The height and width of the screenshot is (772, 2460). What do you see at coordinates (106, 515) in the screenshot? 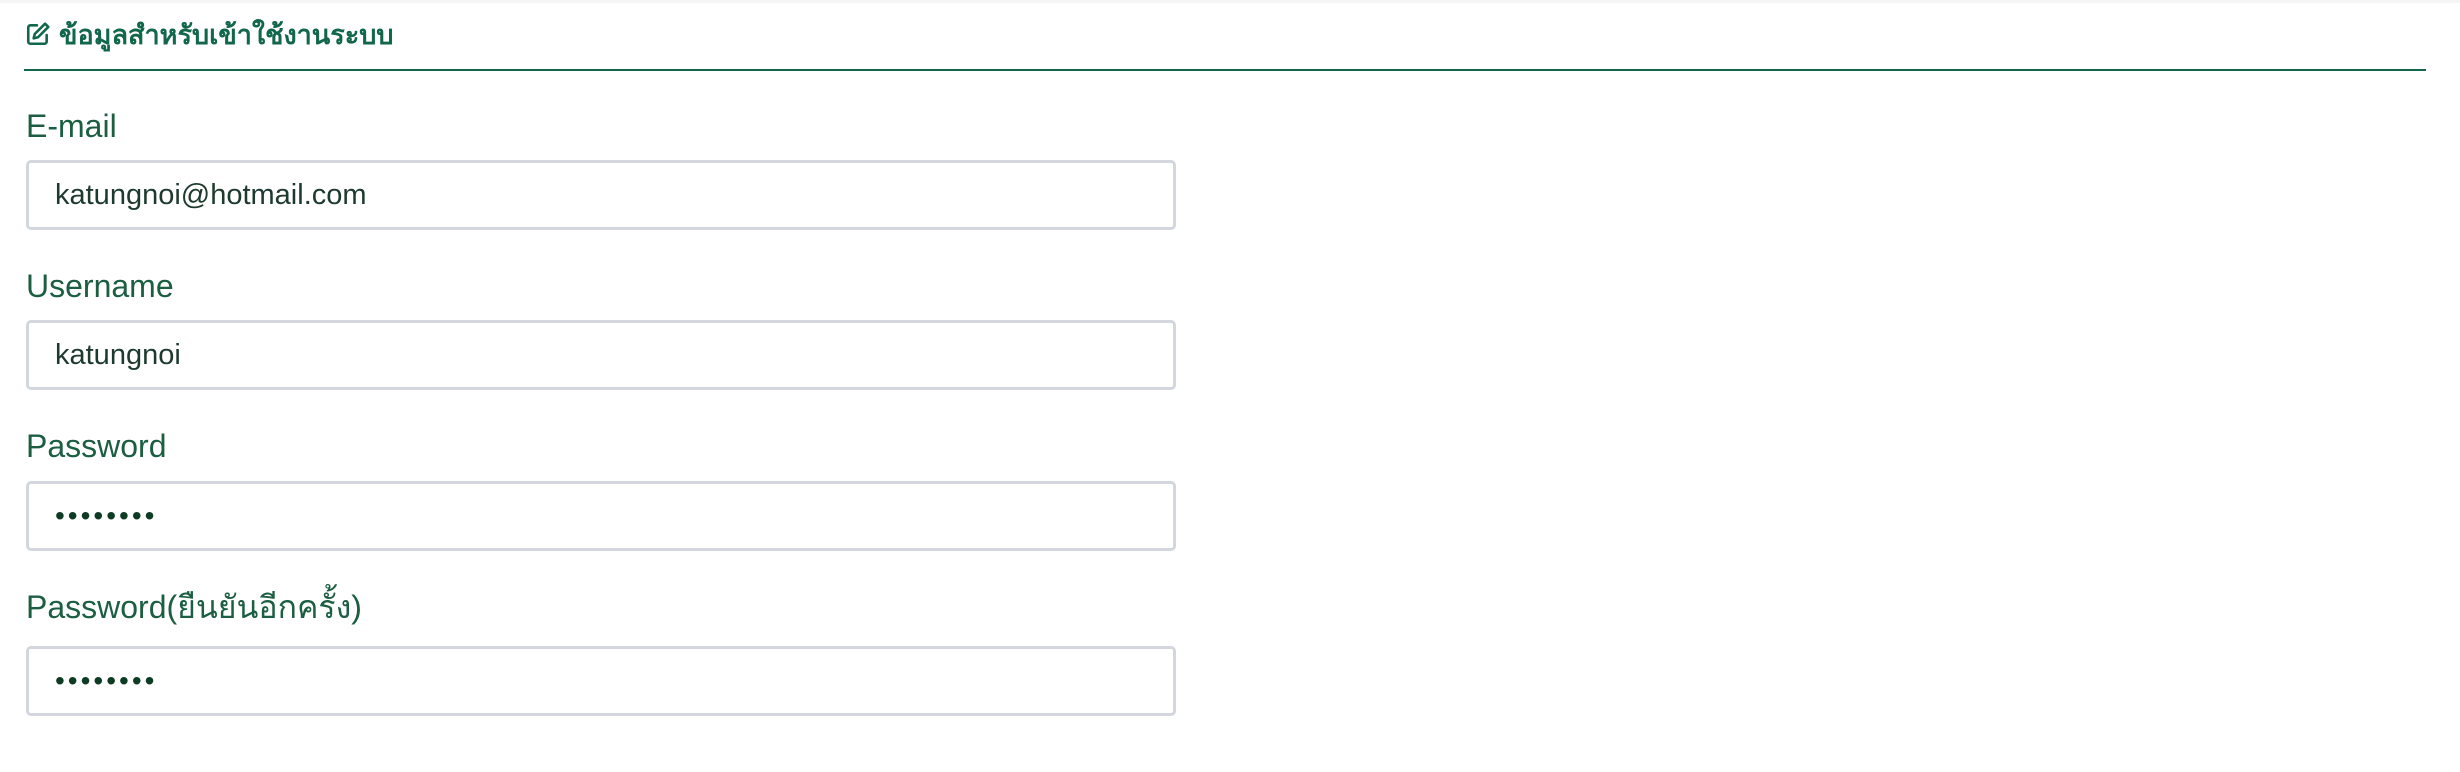
I see `password-value: ••••••••` at bounding box center [106, 515].